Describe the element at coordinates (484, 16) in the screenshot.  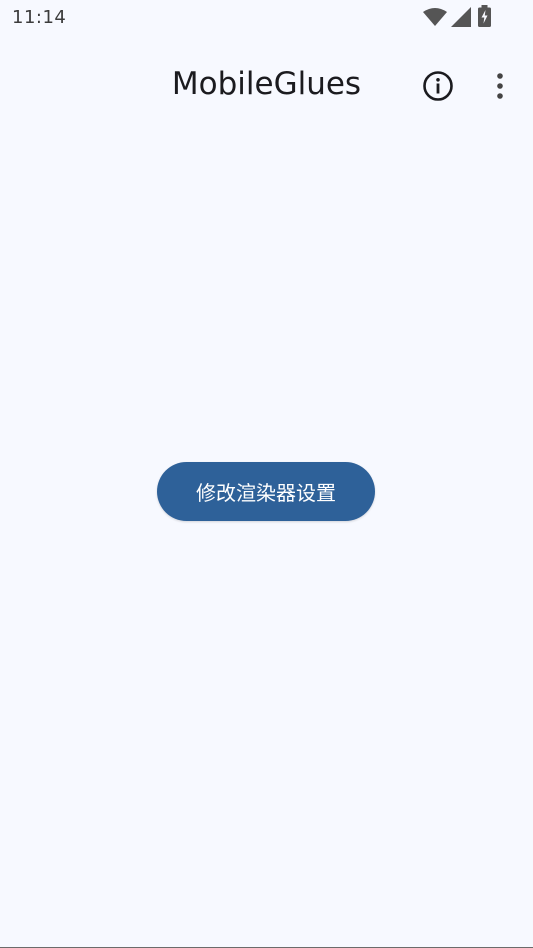
I see `battery-charging-icon` at that location.